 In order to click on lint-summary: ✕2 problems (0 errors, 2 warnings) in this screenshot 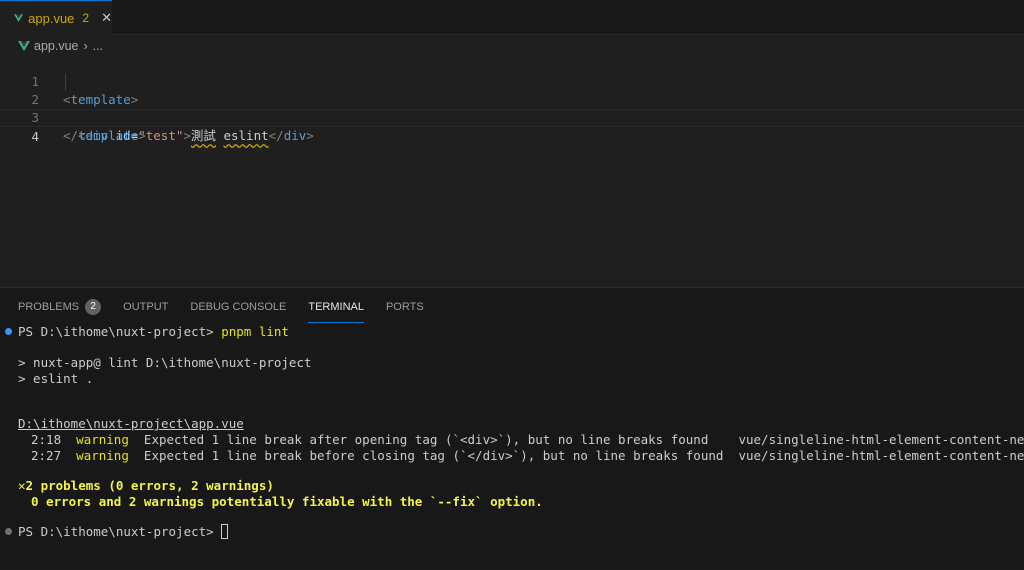, I will do `click(146, 486)`.